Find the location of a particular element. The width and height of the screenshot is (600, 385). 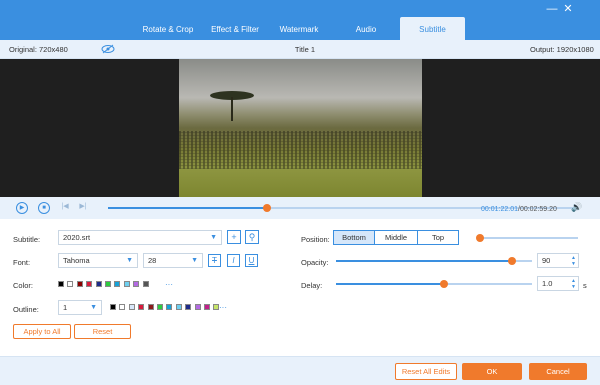

delay-slider is located at coordinates (434, 284).